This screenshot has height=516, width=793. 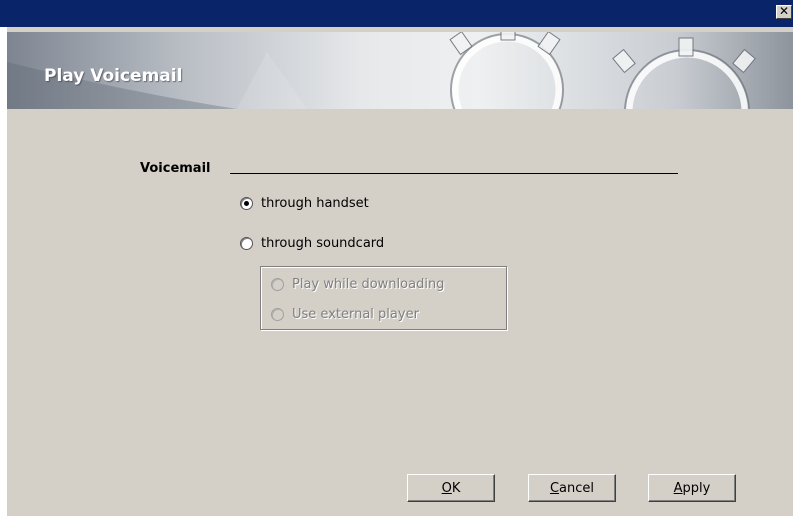 I want to click on apply-mnemonic: A, so click(x=678, y=488).